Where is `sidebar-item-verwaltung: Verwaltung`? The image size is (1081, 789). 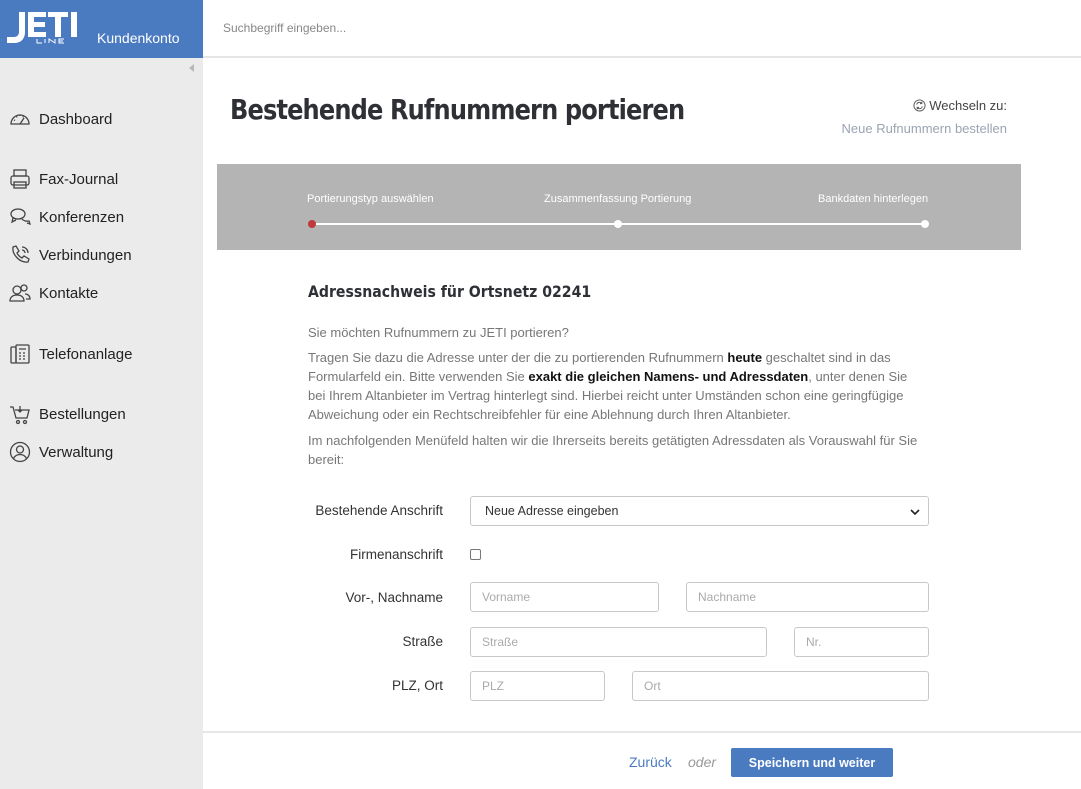
sidebar-item-verwaltung: Verwaltung is located at coordinates (101, 452).